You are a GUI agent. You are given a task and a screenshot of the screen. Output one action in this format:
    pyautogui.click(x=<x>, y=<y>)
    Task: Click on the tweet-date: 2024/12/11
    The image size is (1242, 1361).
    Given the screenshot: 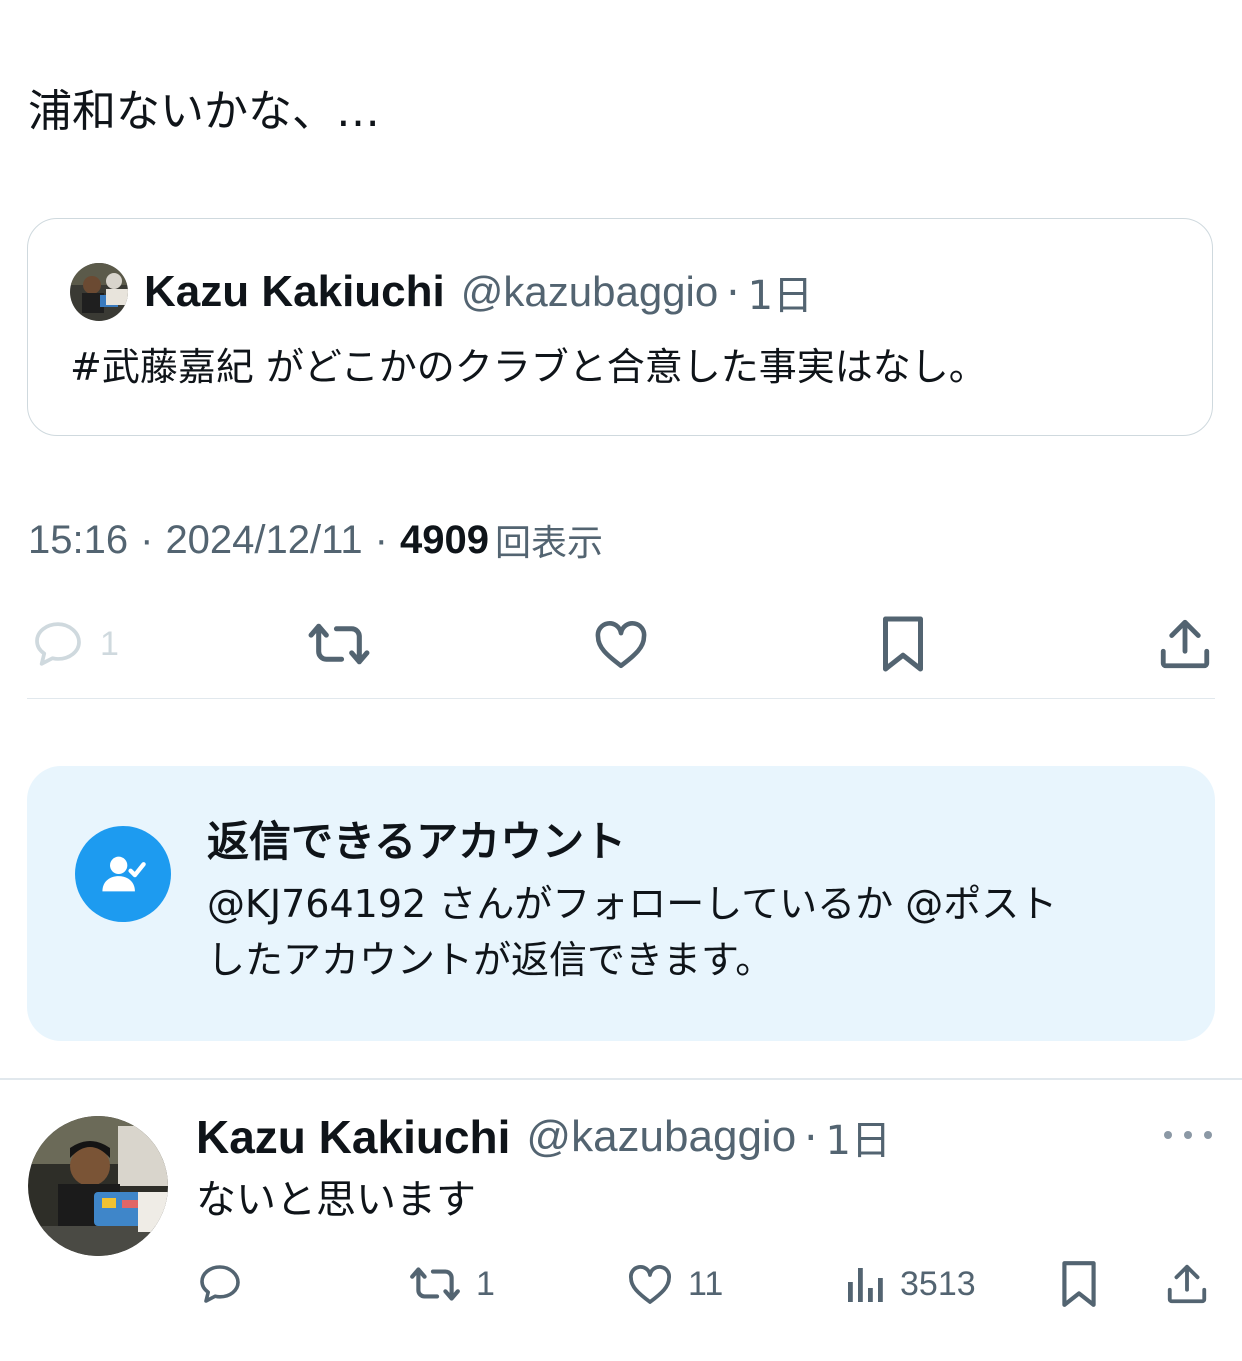 What is the action you would take?
    pyautogui.click(x=263, y=540)
    